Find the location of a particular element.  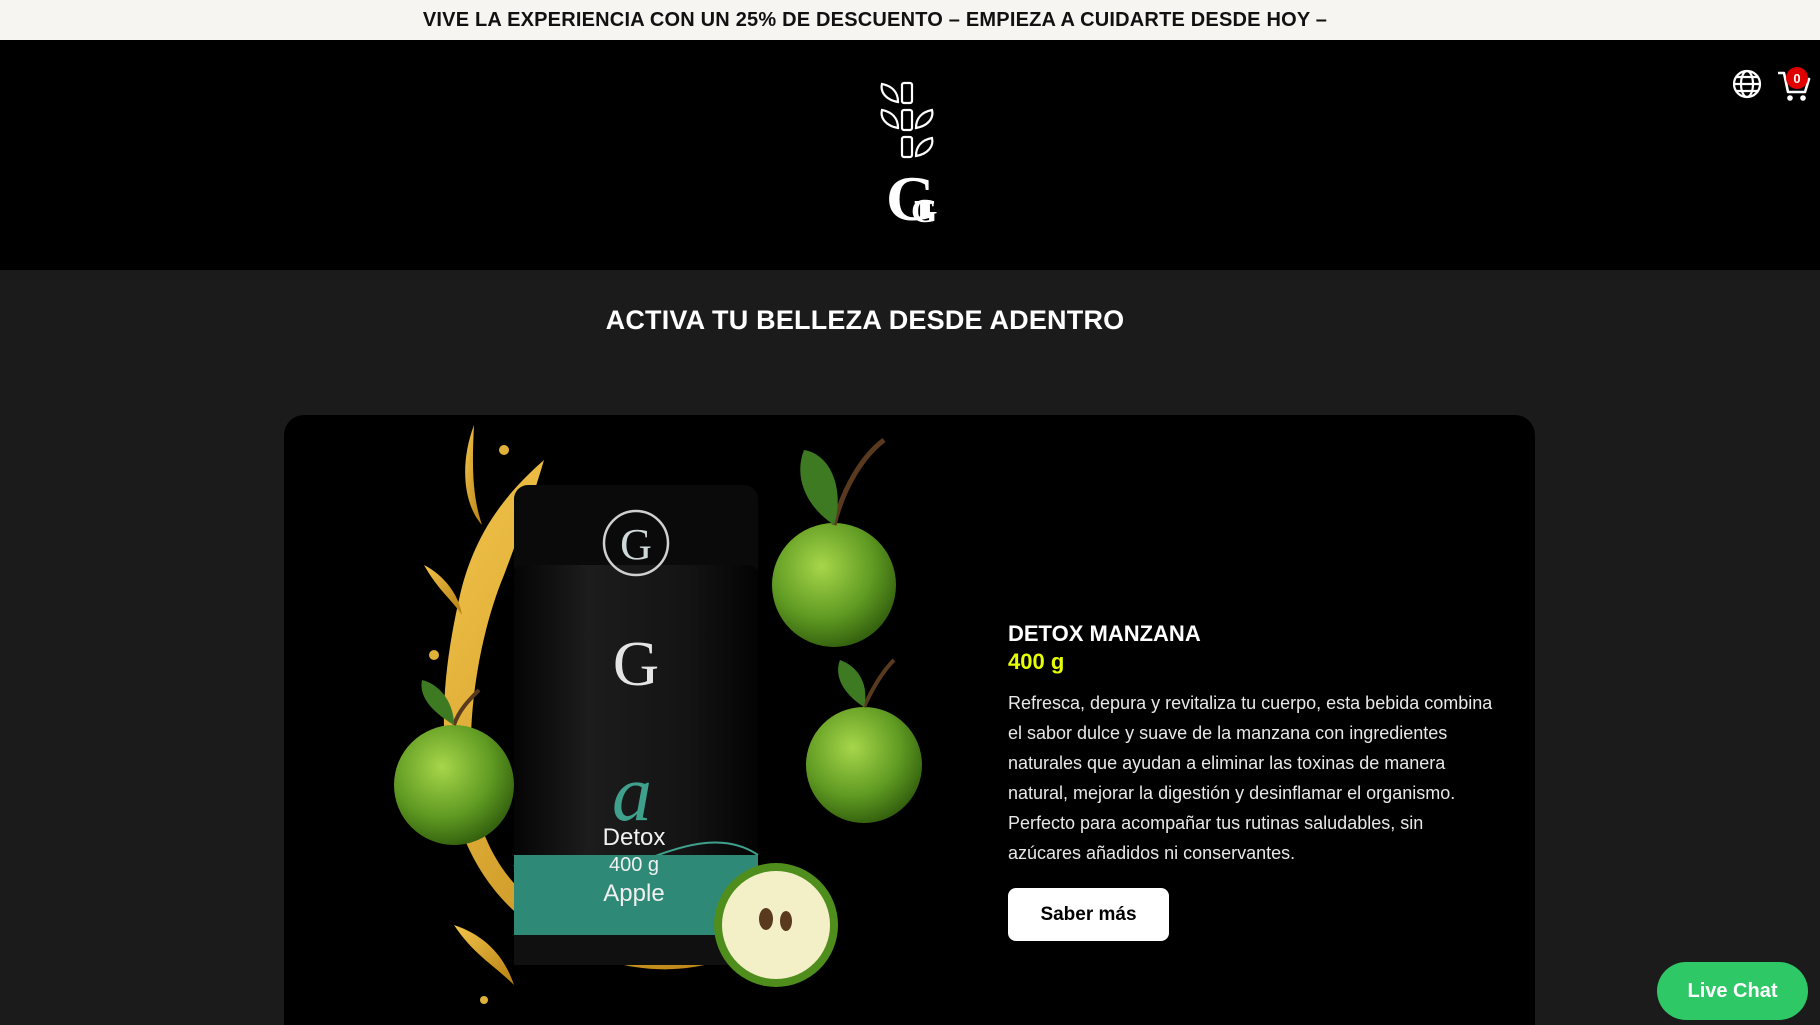

jar-brand-g: G is located at coordinates (636, 544).